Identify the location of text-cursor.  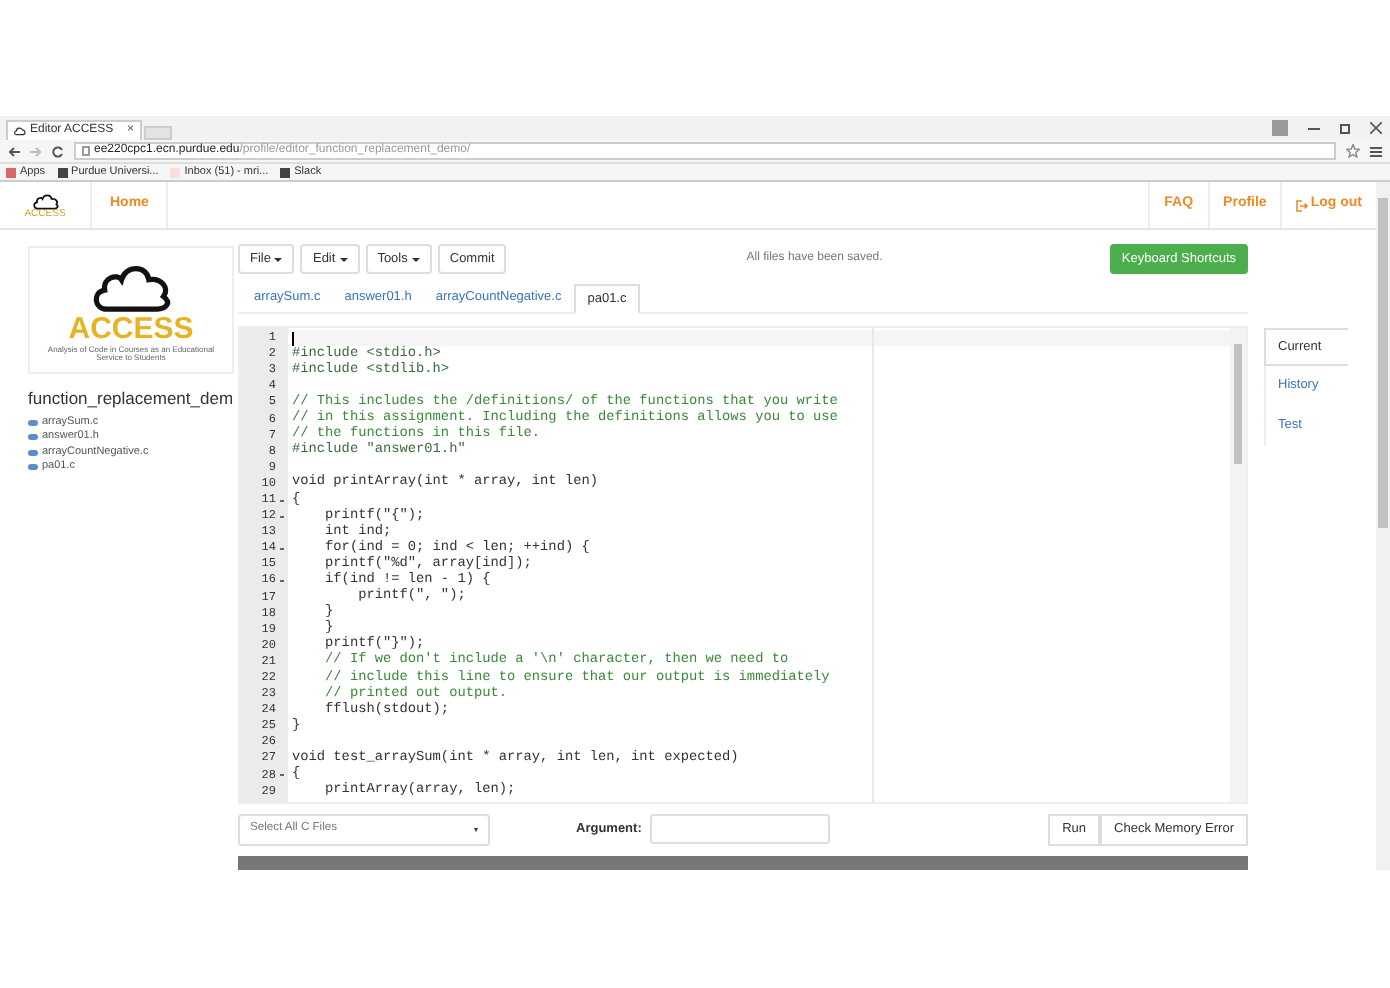
(293, 338).